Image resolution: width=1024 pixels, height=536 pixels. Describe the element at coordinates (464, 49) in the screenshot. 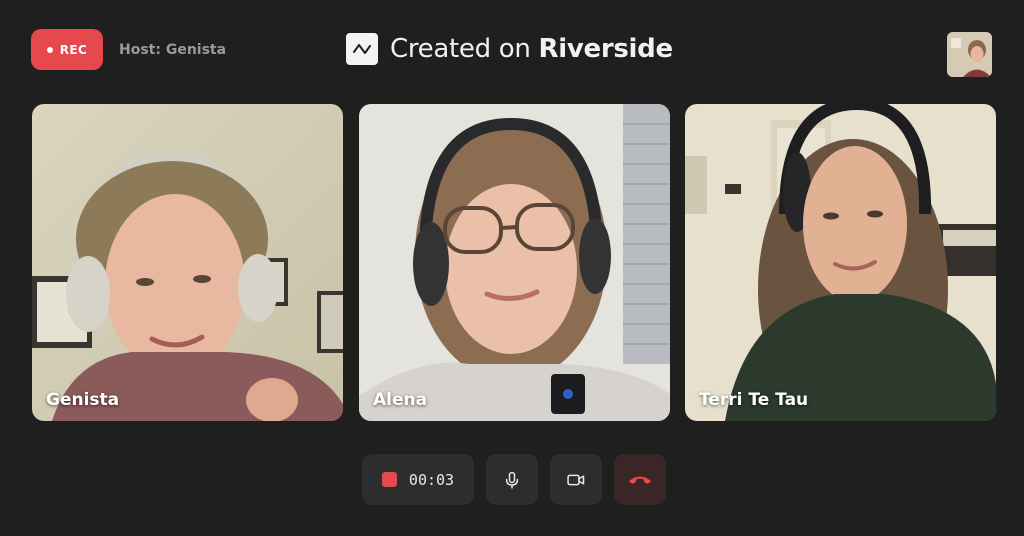

I see `brand-prefix: Created on` at that location.